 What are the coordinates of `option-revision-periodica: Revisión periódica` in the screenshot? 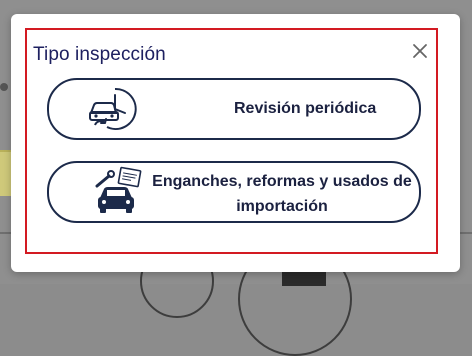 It's located at (234, 109).